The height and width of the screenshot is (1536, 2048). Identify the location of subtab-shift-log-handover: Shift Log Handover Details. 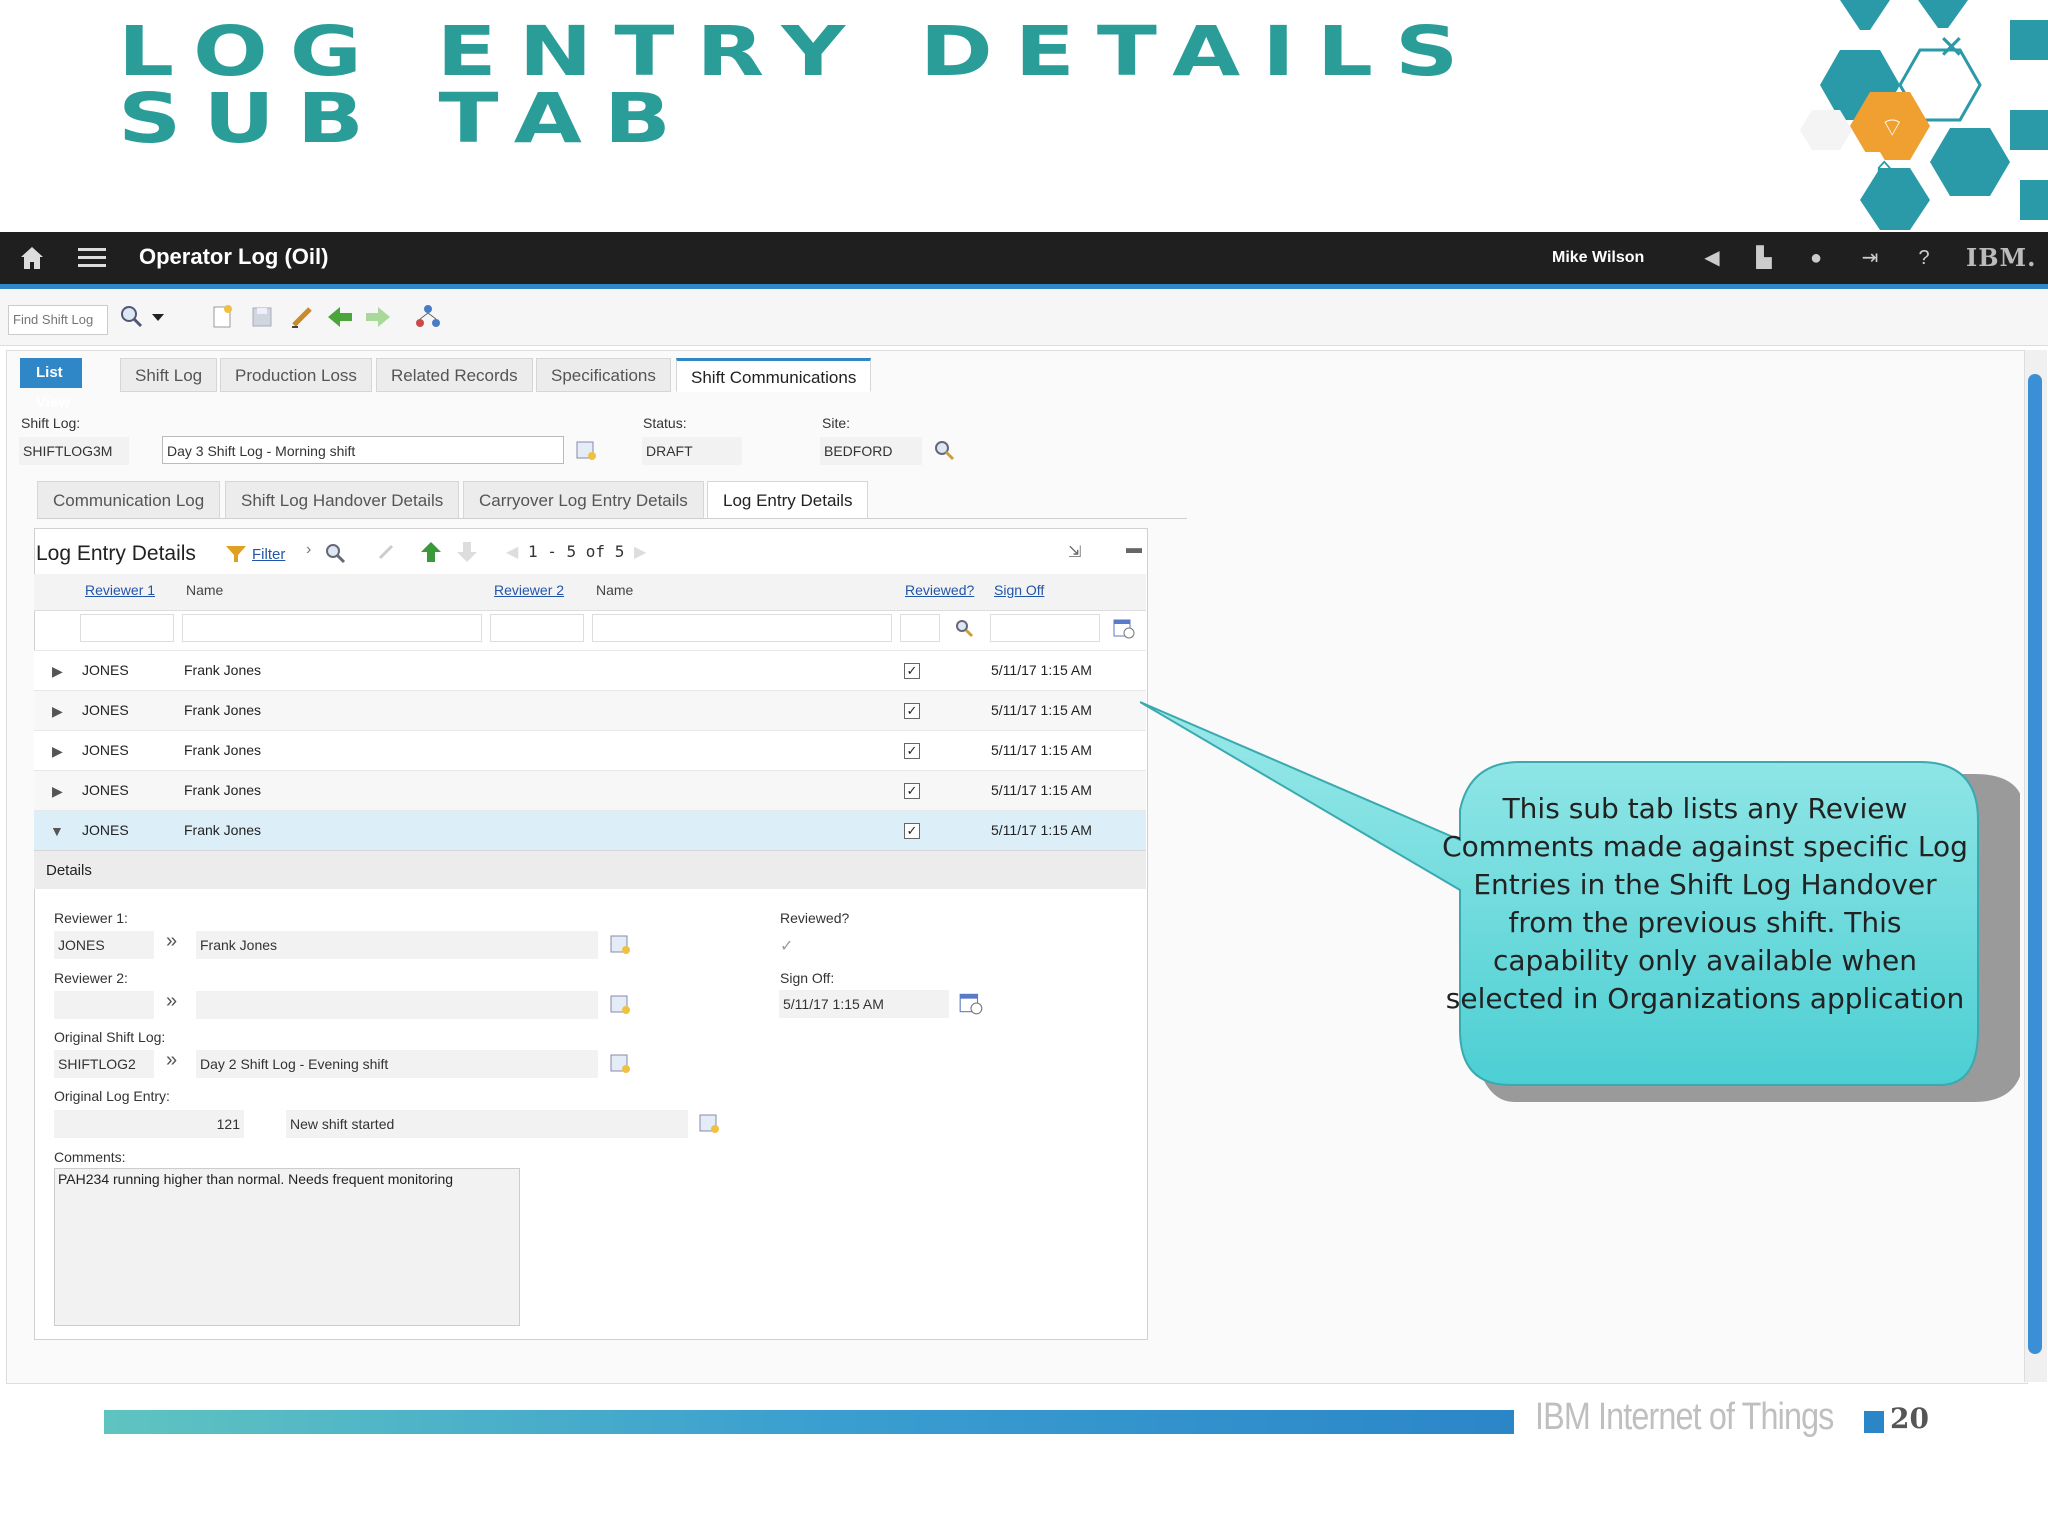
(342, 500).